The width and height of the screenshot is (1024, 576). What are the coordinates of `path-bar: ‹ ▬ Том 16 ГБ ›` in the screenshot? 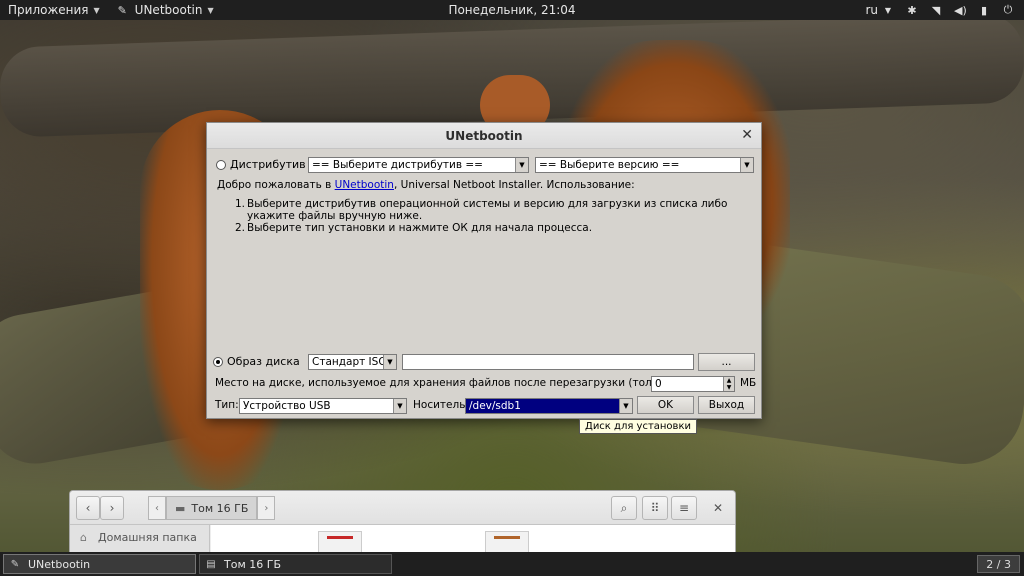 It's located at (212, 508).